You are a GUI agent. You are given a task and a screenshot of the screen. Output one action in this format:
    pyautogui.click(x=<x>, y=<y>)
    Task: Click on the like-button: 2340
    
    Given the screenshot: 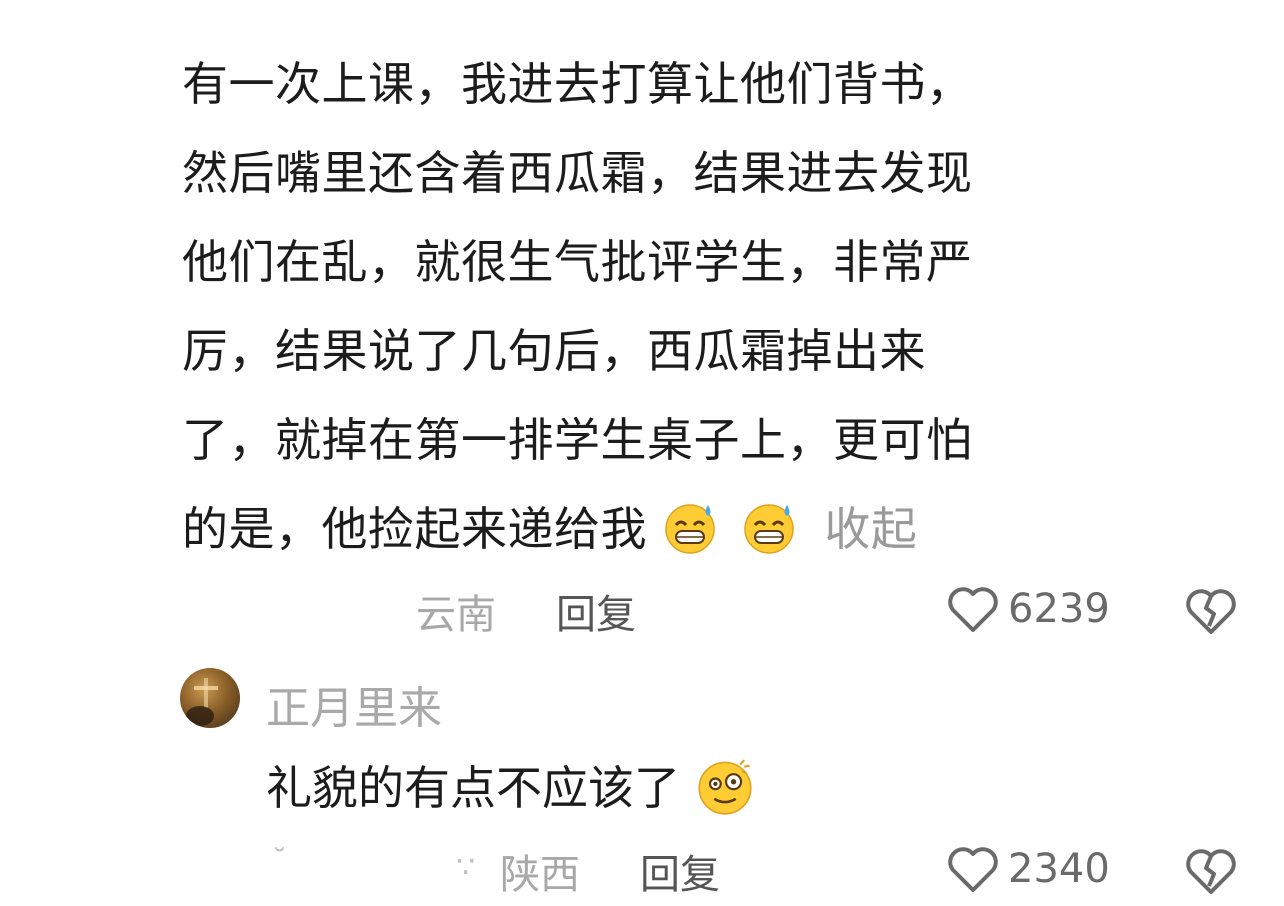 What is the action you would take?
    pyautogui.click(x=1028, y=869)
    